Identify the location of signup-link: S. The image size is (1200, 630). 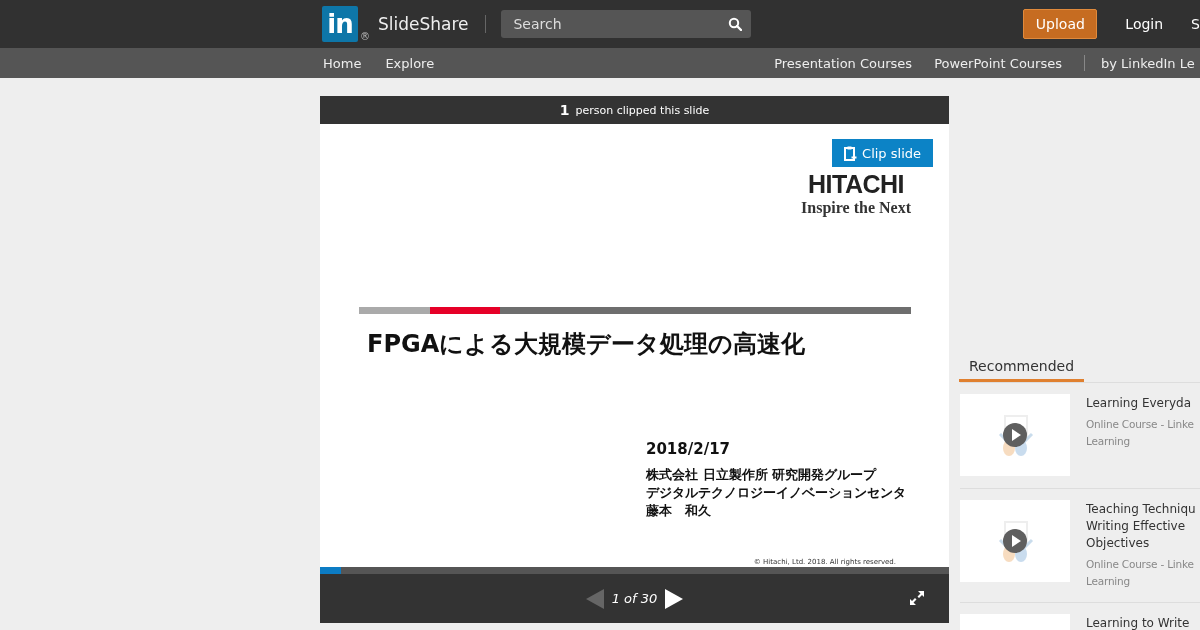
(1195, 24).